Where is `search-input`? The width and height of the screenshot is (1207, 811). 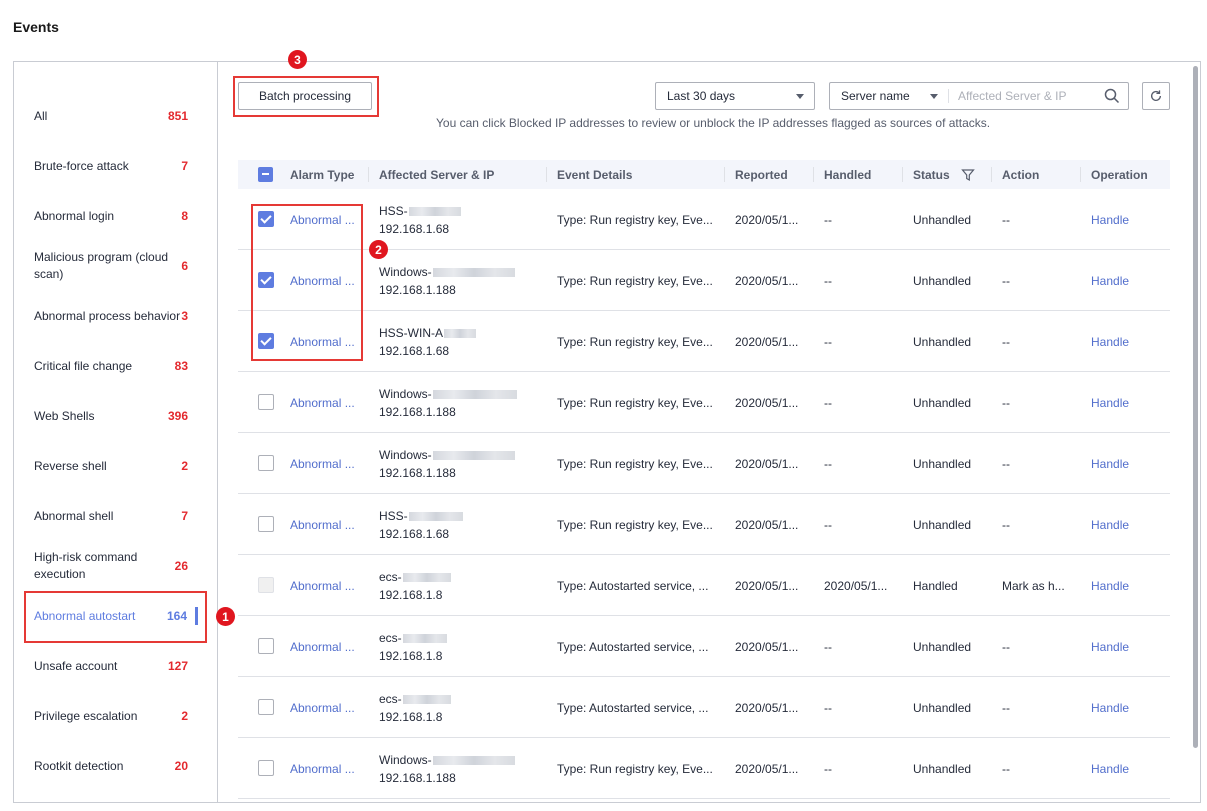
search-input is located at coordinates (1028, 96).